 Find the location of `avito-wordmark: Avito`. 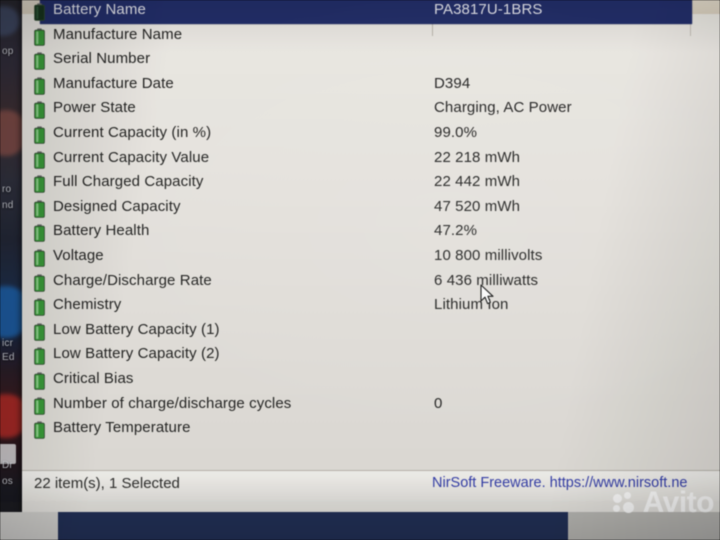

avito-wordmark: Avito is located at coordinates (678, 502).